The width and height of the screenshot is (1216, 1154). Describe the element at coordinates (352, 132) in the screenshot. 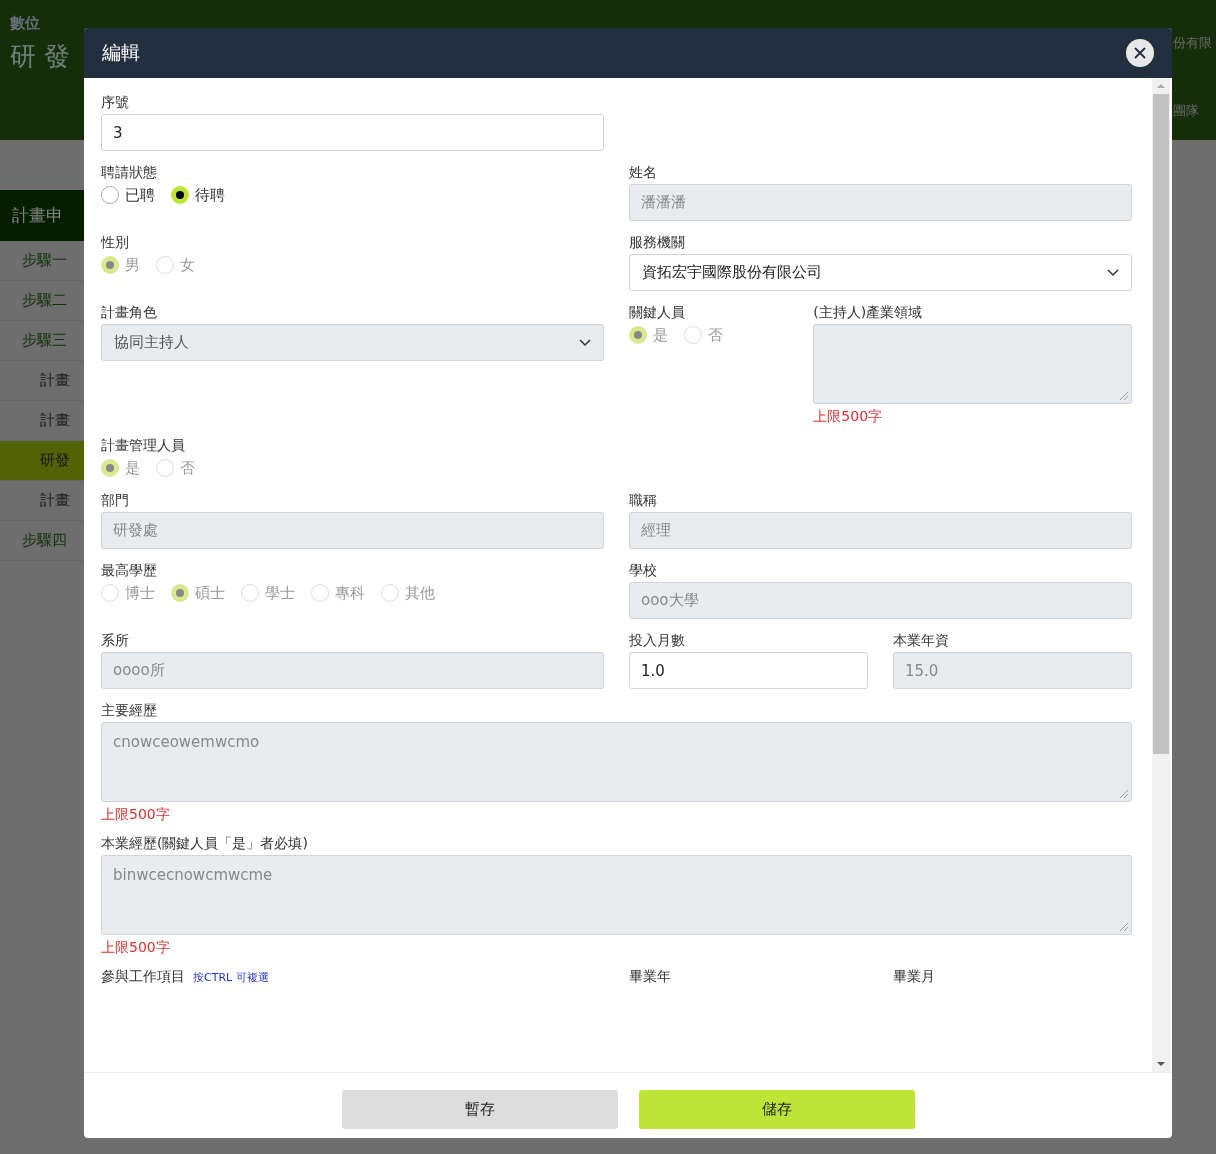

I see `text-field: 3` at that location.